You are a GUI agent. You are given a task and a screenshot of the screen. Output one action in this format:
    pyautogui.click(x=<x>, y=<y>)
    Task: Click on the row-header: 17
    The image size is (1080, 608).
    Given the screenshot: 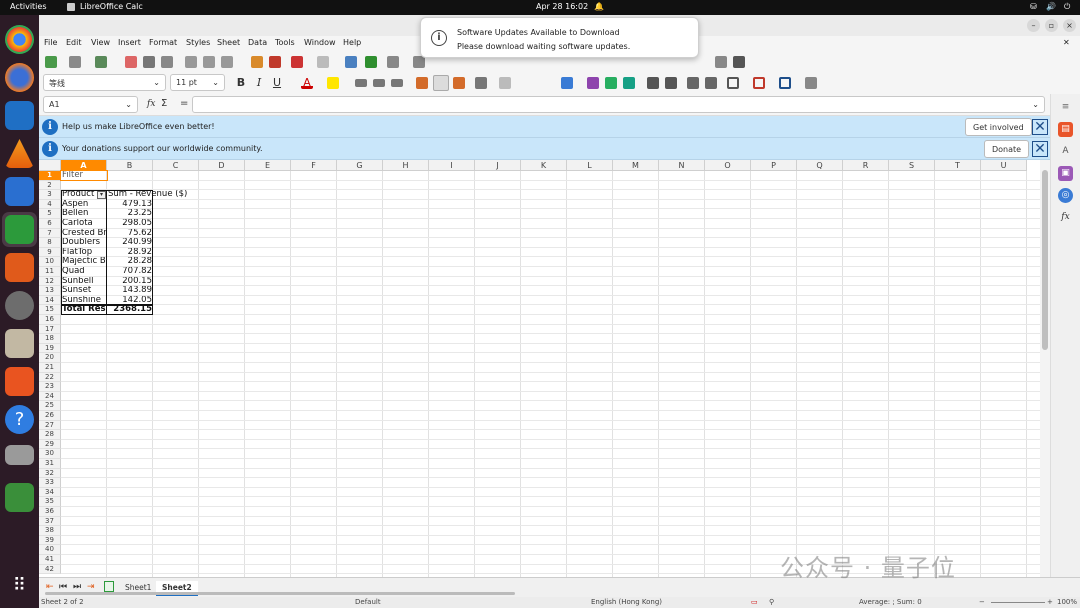 What is the action you would take?
    pyautogui.click(x=50, y=329)
    